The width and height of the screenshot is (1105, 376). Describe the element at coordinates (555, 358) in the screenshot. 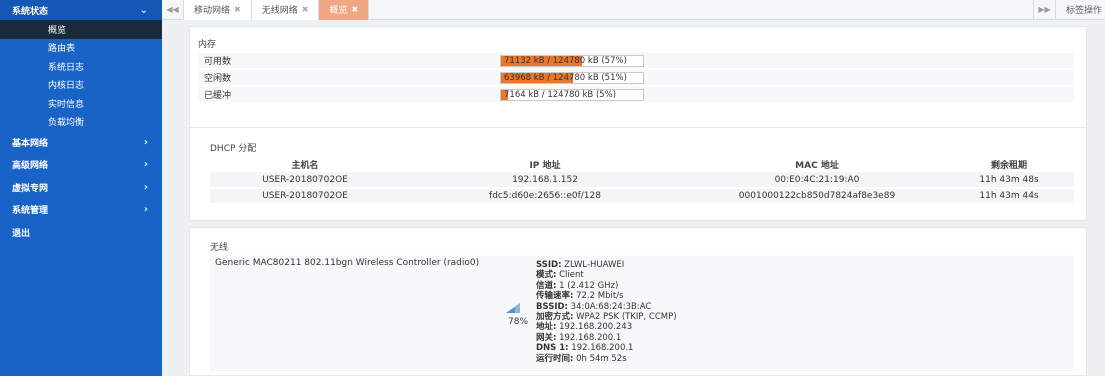

I see `info-key: 运行时间:` at that location.